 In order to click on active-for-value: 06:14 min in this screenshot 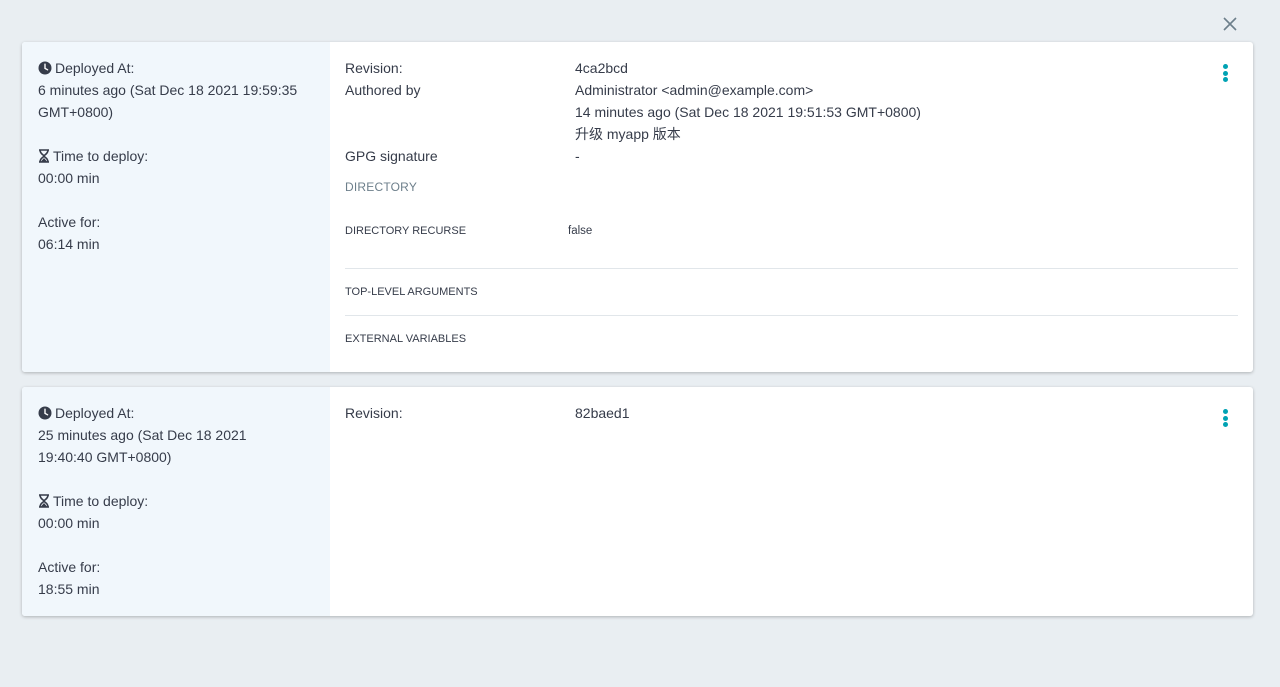, I will do `click(69, 244)`.